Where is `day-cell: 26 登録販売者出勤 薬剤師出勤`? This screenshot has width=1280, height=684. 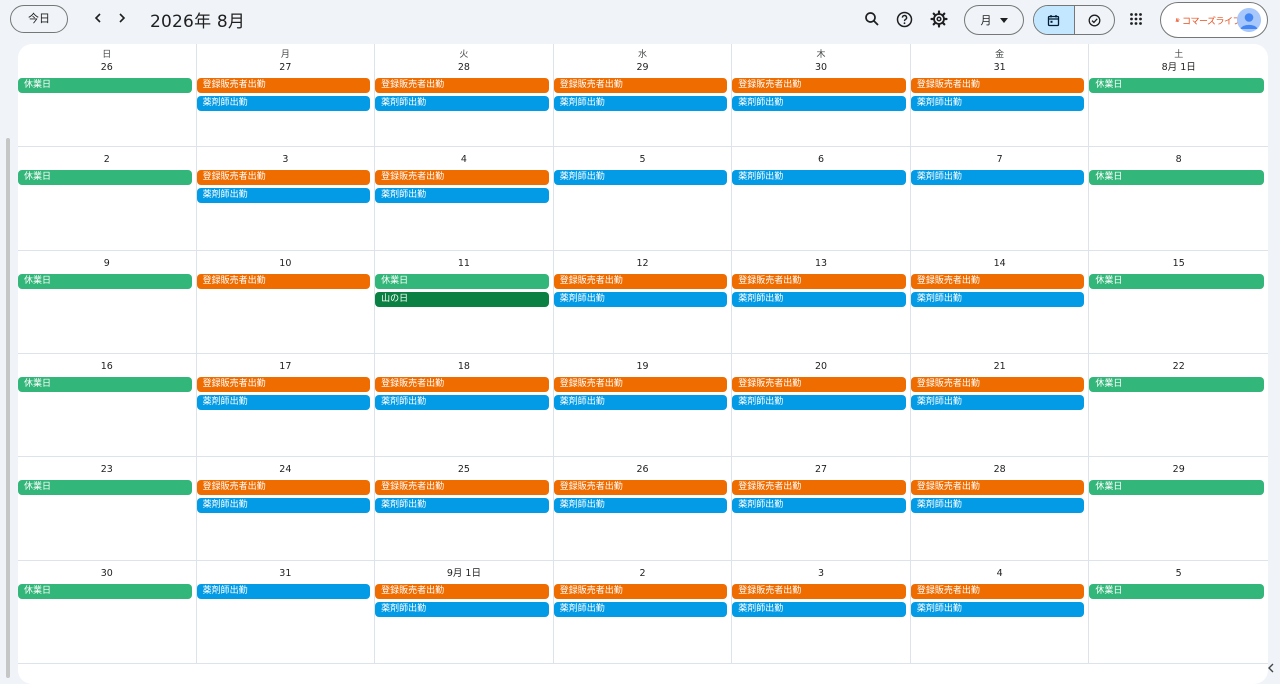
day-cell: 26 登録販売者出勤 薬剤師出勤 is located at coordinates (643, 509).